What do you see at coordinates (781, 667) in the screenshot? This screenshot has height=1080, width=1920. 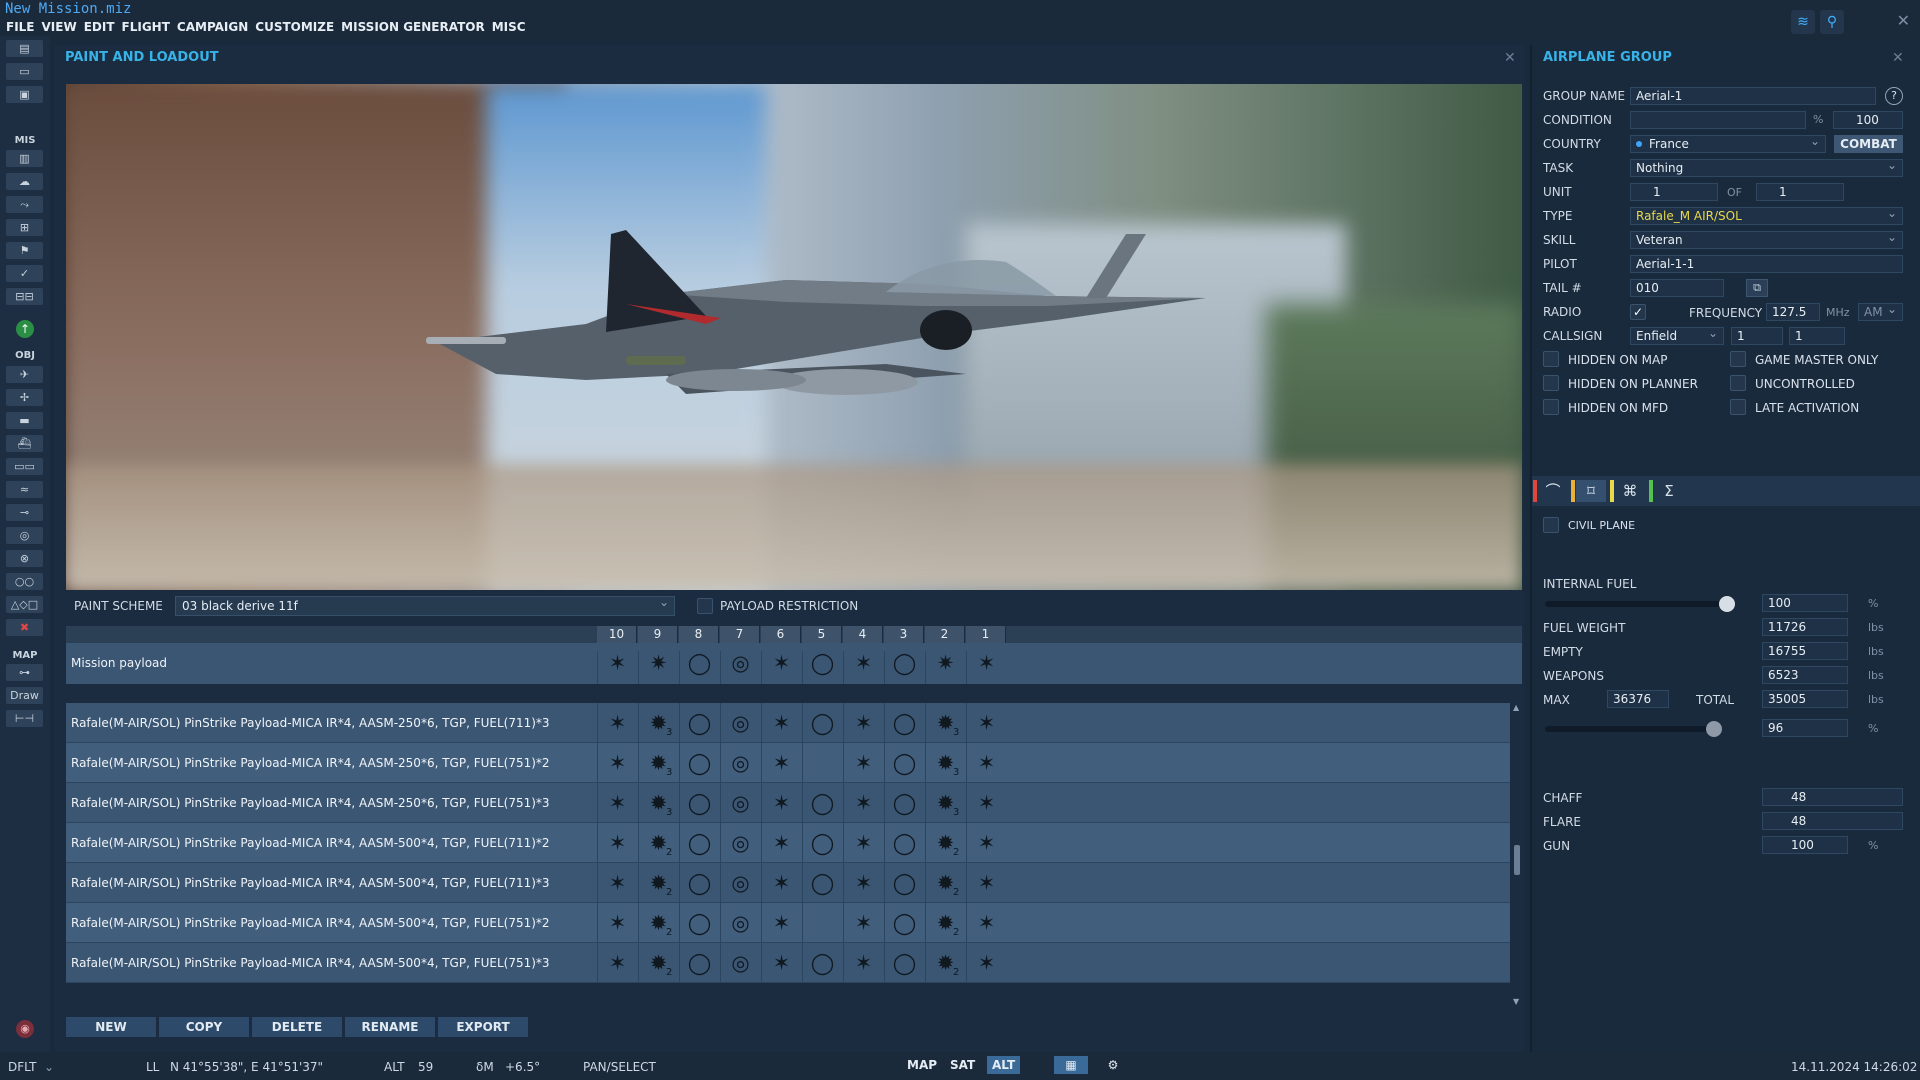 I see `mission-pylon-6-icon: ✶` at bounding box center [781, 667].